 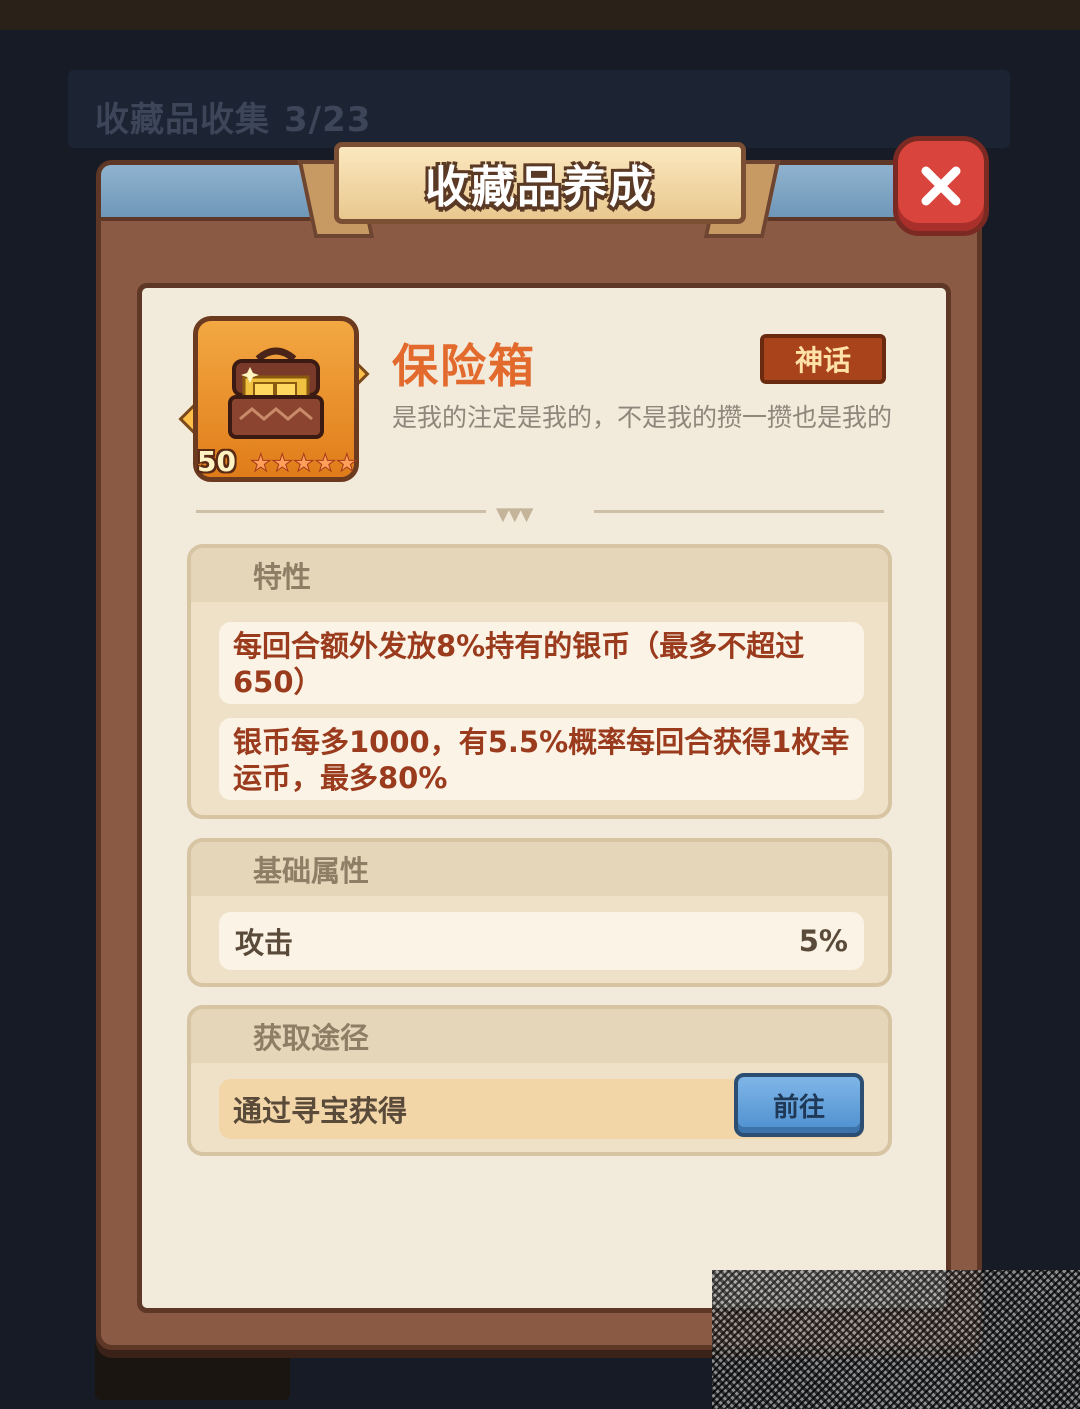 I want to click on obscured-watermark, so click(x=896, y=1339).